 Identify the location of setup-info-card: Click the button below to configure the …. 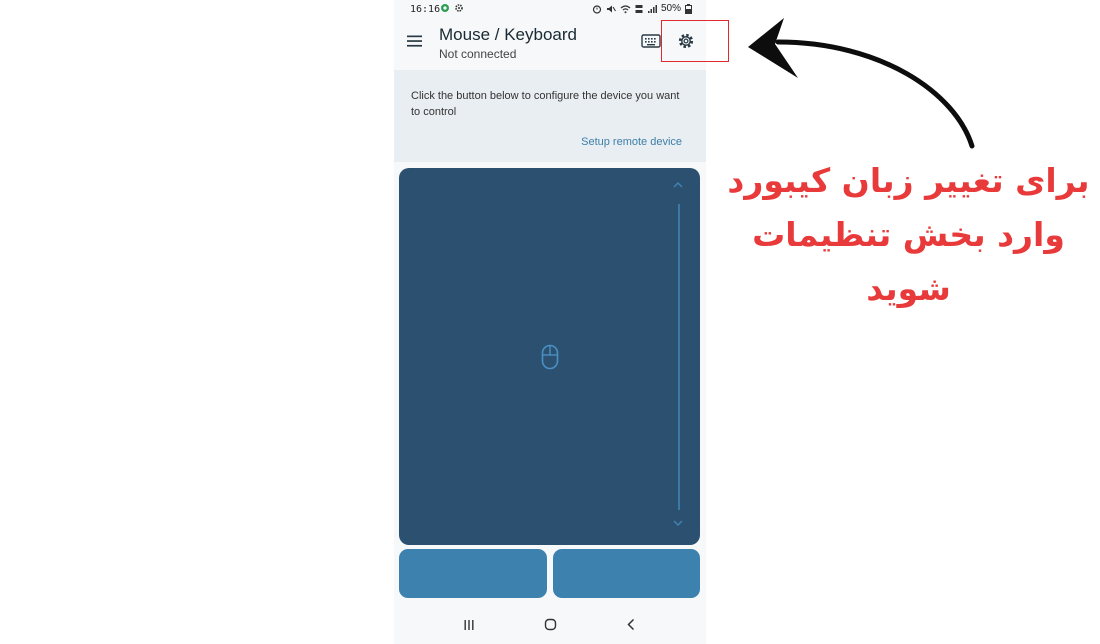
(550, 116).